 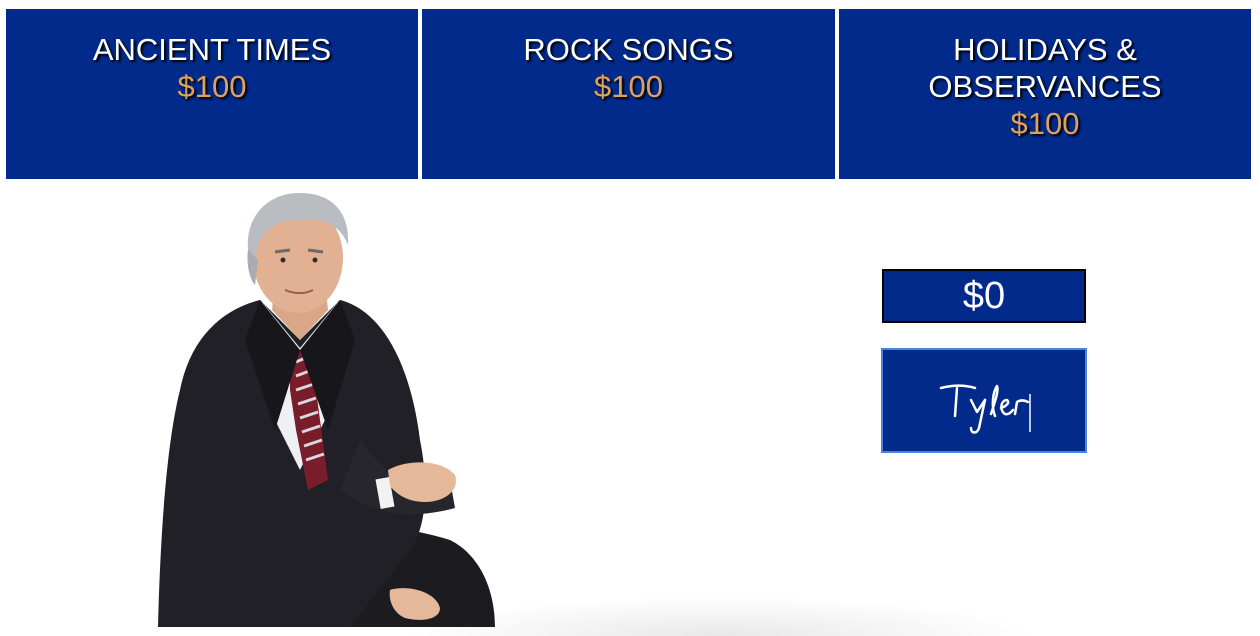 What do you see at coordinates (984, 296) in the screenshot?
I see `player-score: $0` at bounding box center [984, 296].